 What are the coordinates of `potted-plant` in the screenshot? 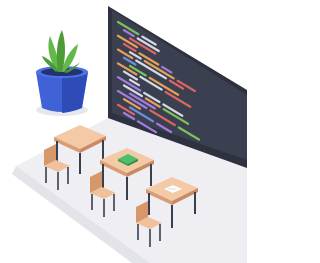 It's located at (62, 73).